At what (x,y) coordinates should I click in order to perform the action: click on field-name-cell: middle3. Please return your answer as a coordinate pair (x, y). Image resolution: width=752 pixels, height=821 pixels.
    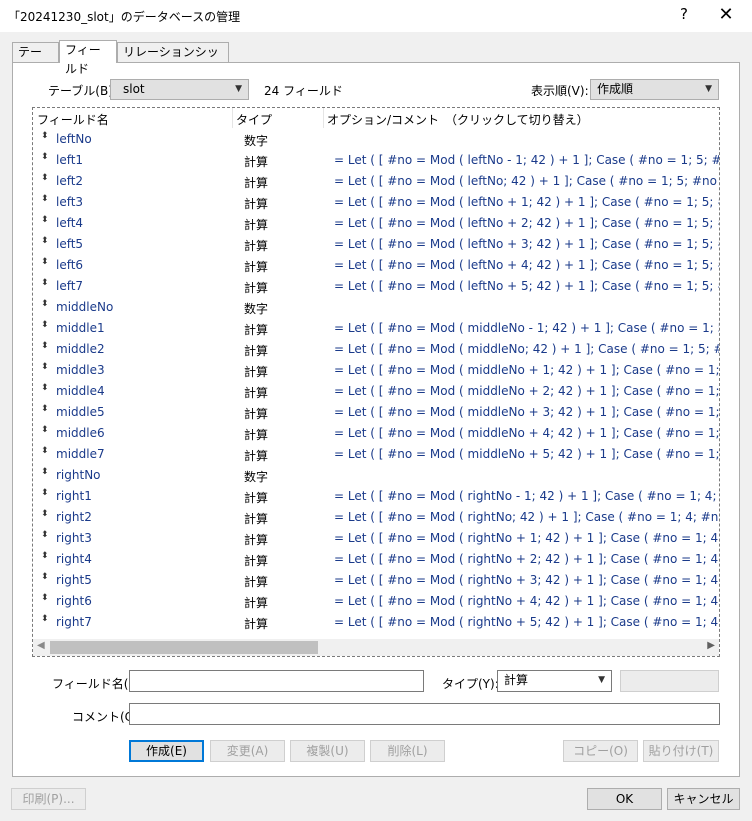
    Looking at the image, I should click on (80, 370).